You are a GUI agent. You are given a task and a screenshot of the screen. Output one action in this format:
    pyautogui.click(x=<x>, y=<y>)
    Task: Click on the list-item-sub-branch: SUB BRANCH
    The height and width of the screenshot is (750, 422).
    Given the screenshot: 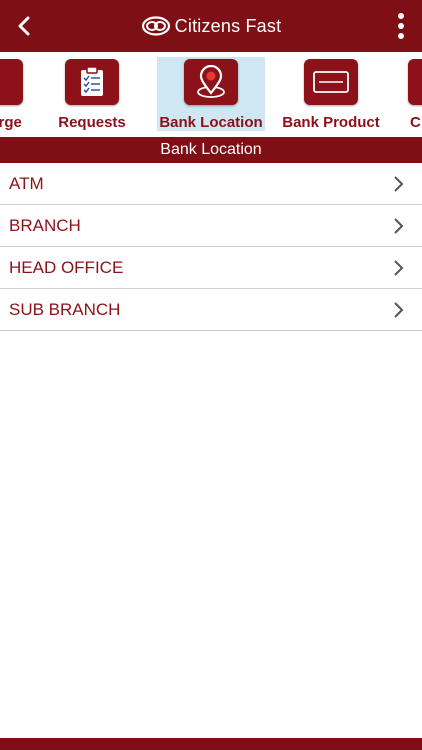 What is the action you would take?
    pyautogui.click(x=211, y=310)
    